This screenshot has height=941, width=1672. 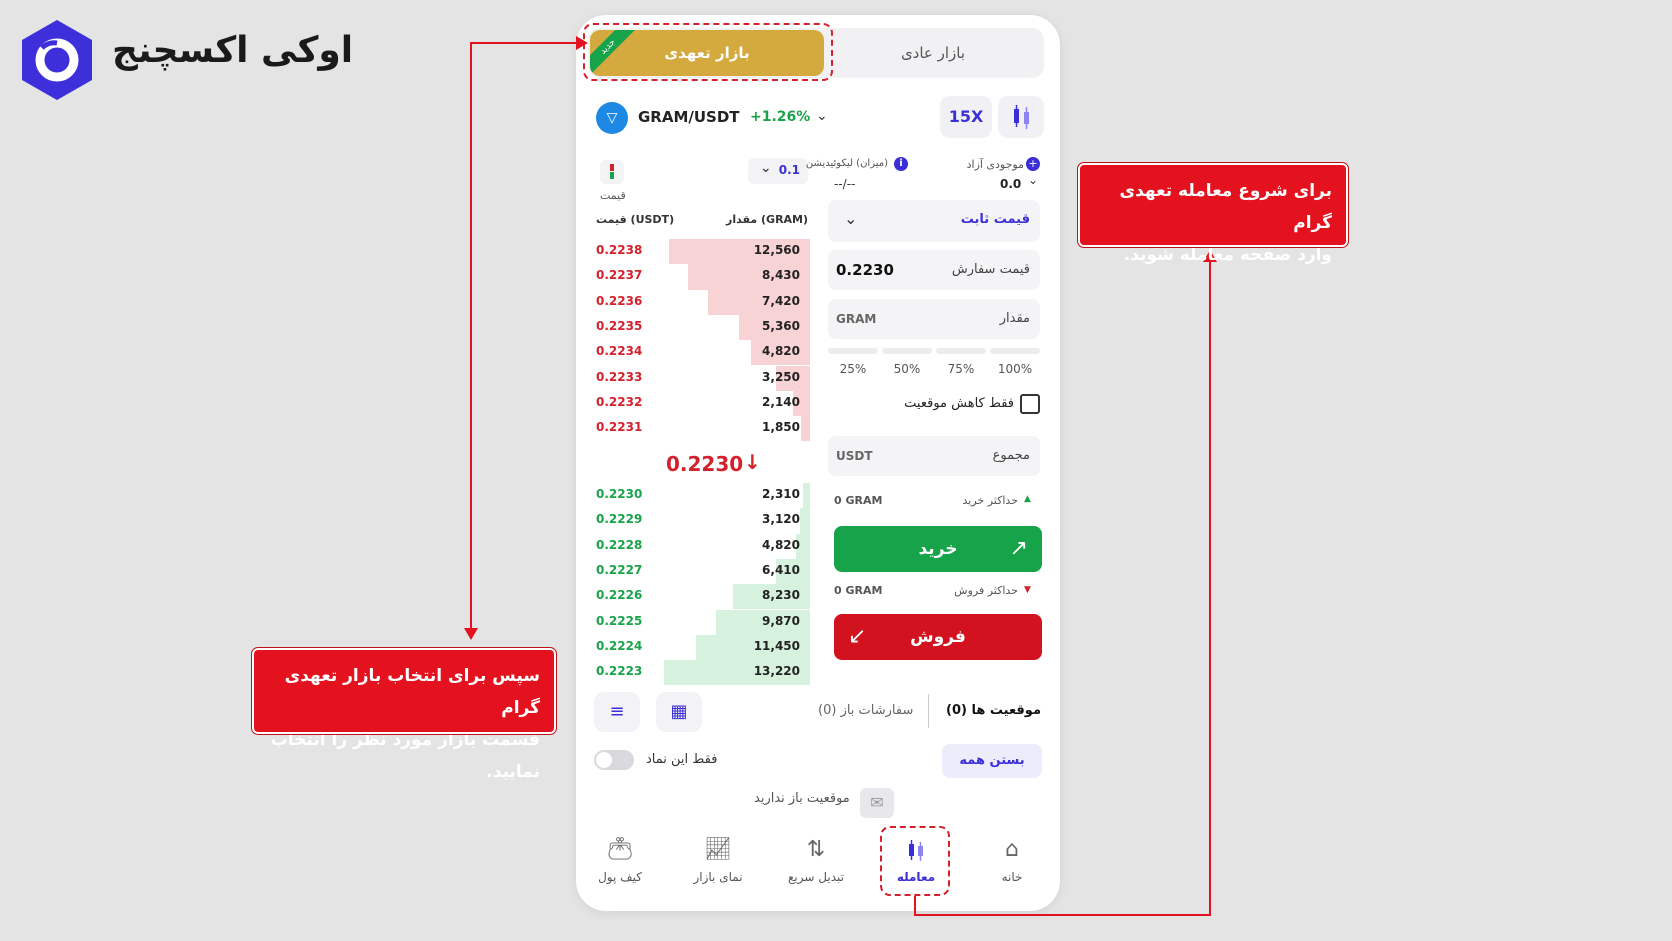 What do you see at coordinates (619, 301) in the screenshot?
I see `ask-price: 0.2236` at bounding box center [619, 301].